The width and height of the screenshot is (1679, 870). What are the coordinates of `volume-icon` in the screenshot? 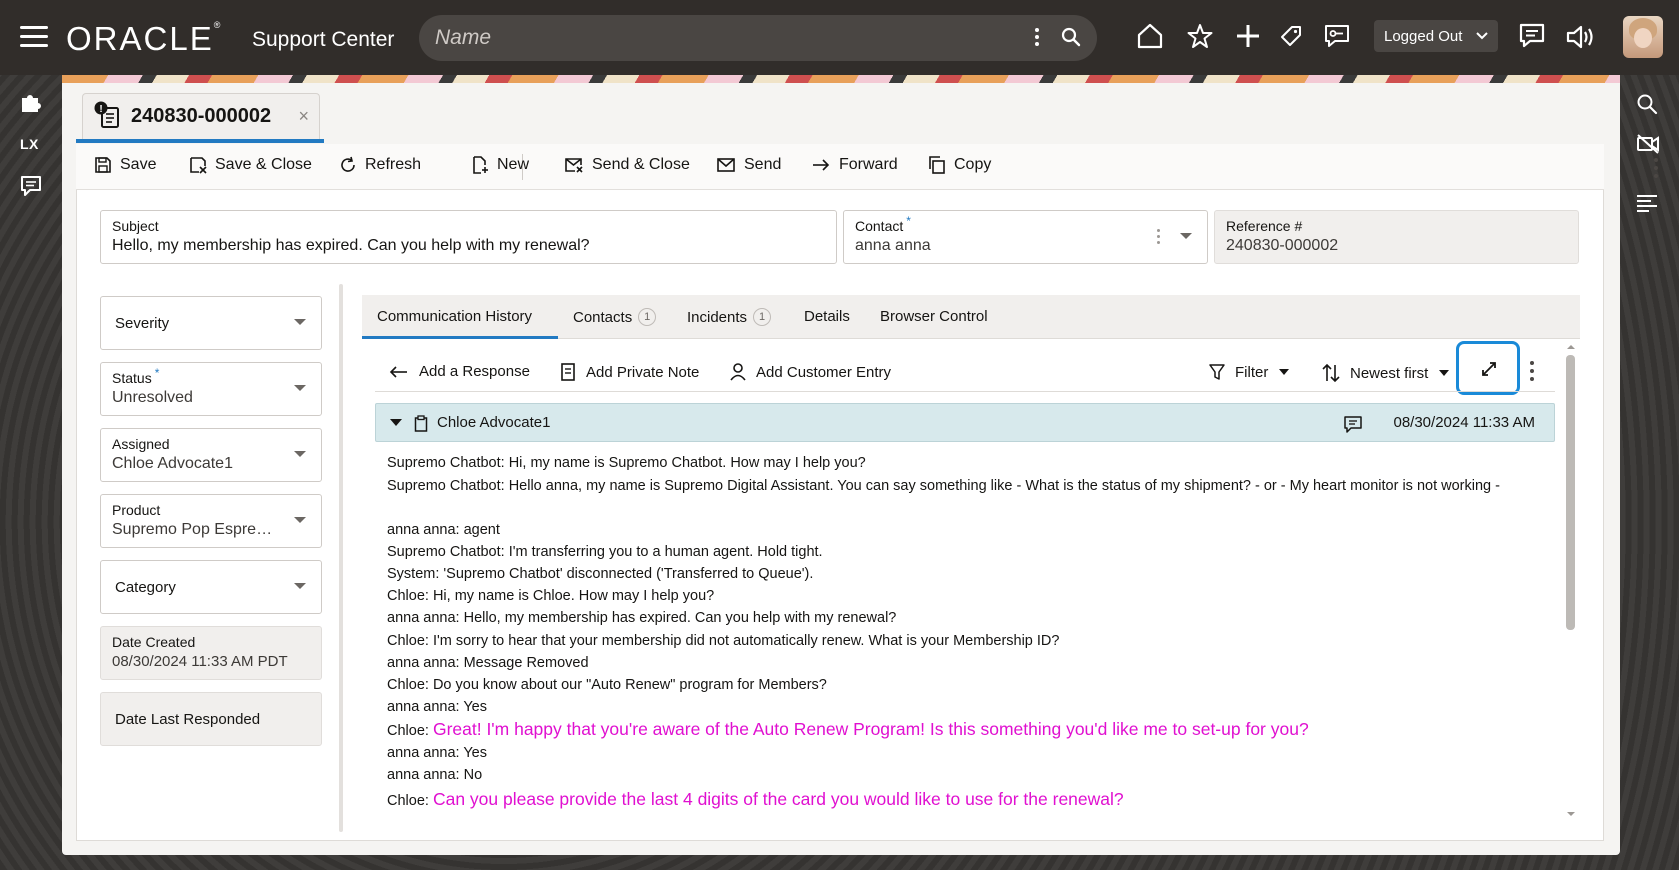 It's located at (1581, 39).